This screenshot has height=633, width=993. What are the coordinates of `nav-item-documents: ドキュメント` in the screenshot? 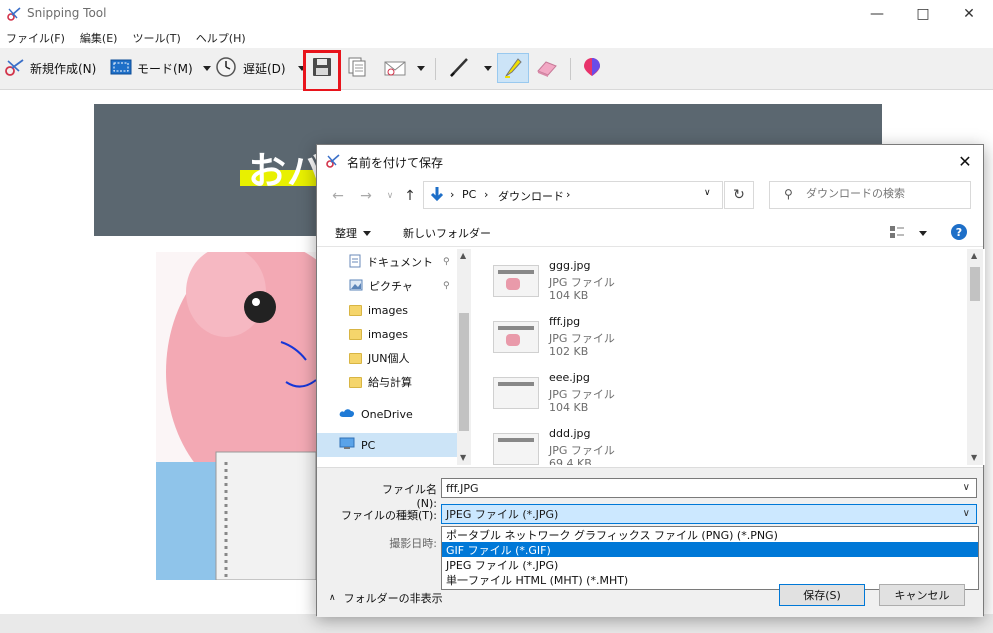 It's located at (391, 262).